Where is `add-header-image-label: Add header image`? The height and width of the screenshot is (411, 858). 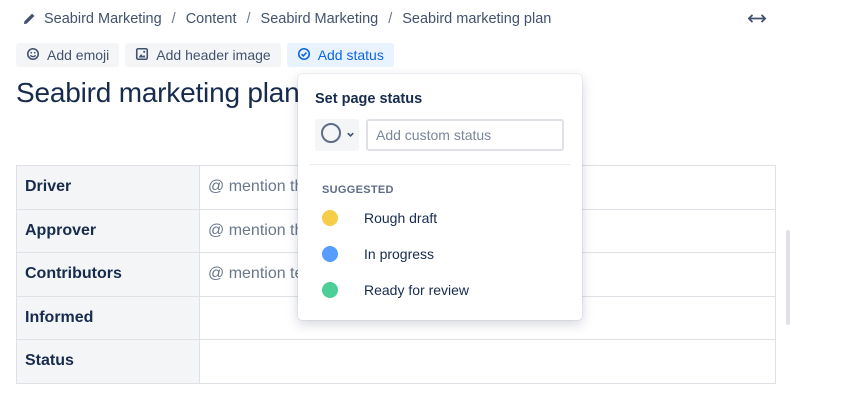 add-header-image-label: Add header image is located at coordinates (213, 55).